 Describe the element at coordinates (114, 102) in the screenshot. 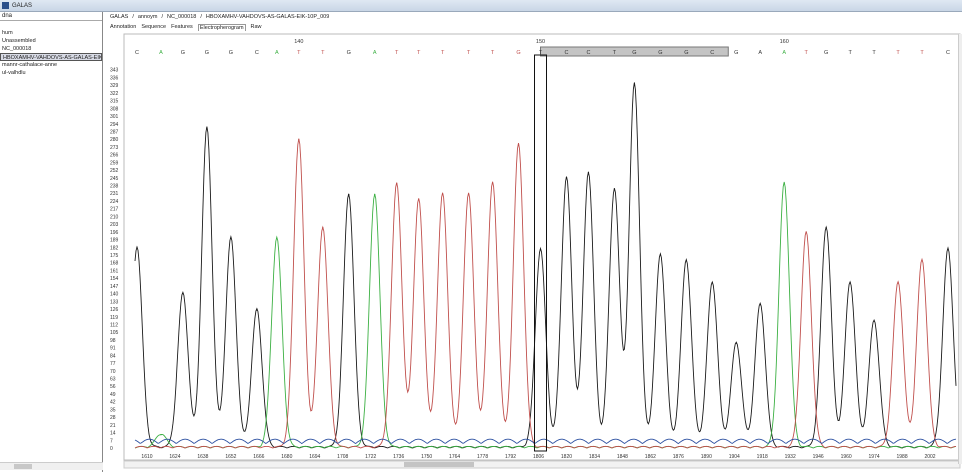

I see `y-tick-label: 315` at that location.